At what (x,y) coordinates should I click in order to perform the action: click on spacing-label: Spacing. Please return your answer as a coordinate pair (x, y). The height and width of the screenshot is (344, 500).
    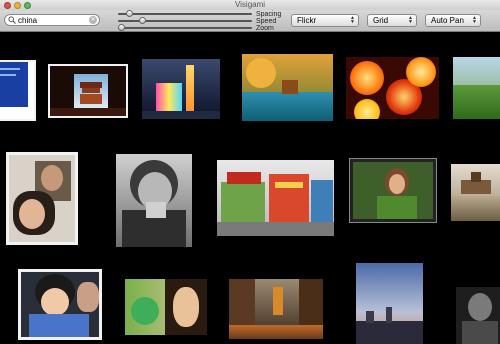
    Looking at the image, I should click on (269, 14).